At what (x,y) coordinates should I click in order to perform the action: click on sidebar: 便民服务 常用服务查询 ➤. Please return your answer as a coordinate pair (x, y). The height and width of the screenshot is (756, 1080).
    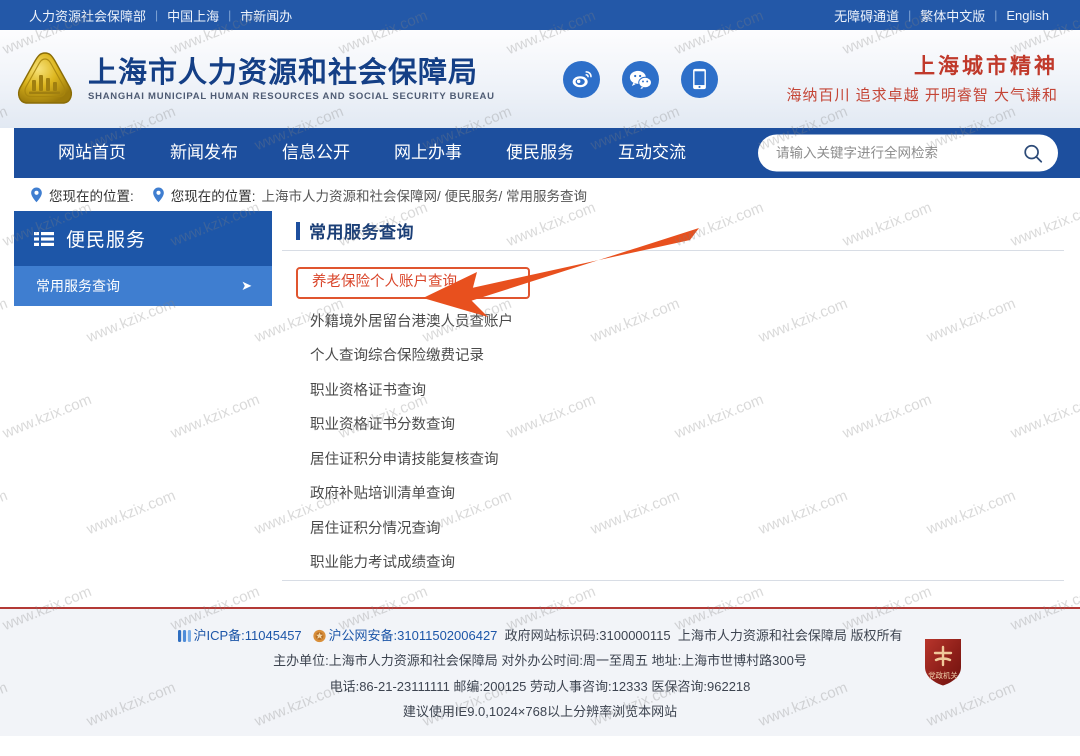
    Looking at the image, I should click on (143, 396).